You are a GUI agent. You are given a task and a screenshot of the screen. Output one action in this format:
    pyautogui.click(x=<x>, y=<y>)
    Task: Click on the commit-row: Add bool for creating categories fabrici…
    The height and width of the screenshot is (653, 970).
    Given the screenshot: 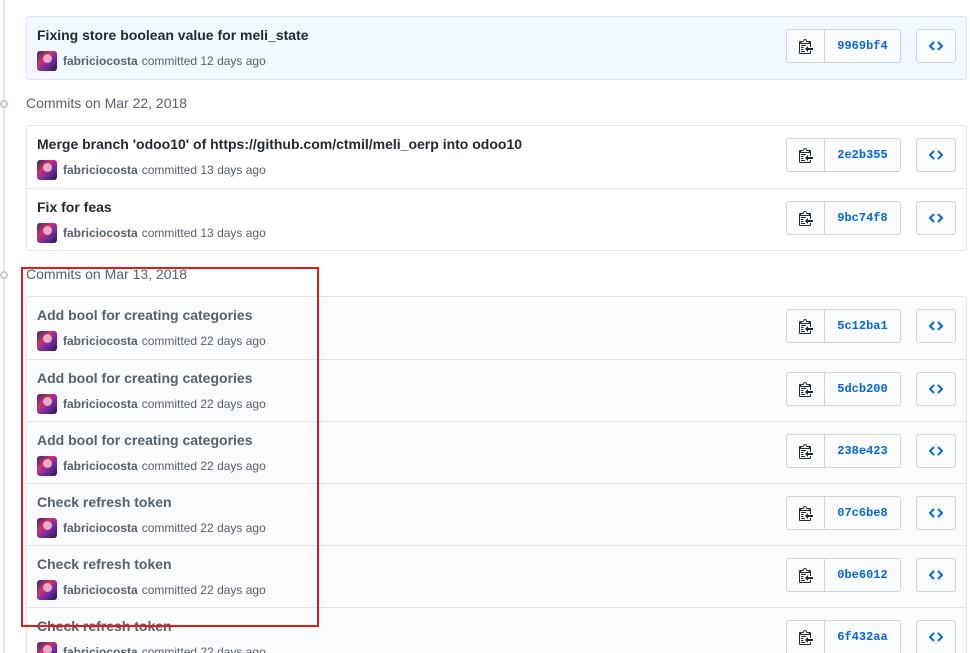 What is the action you would take?
    pyautogui.click(x=496, y=328)
    